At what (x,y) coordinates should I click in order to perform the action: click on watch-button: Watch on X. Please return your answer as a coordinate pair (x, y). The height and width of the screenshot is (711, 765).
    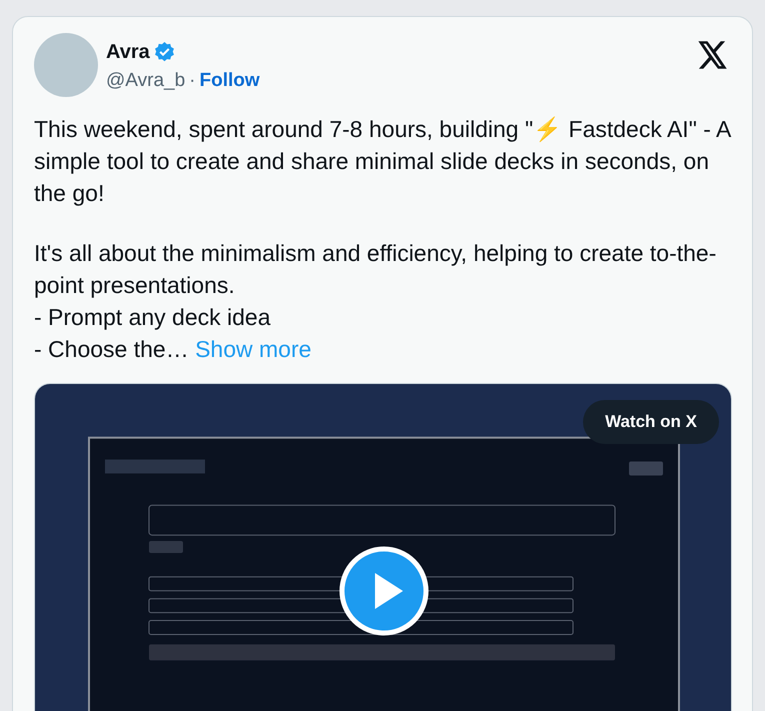
    Looking at the image, I should click on (651, 422).